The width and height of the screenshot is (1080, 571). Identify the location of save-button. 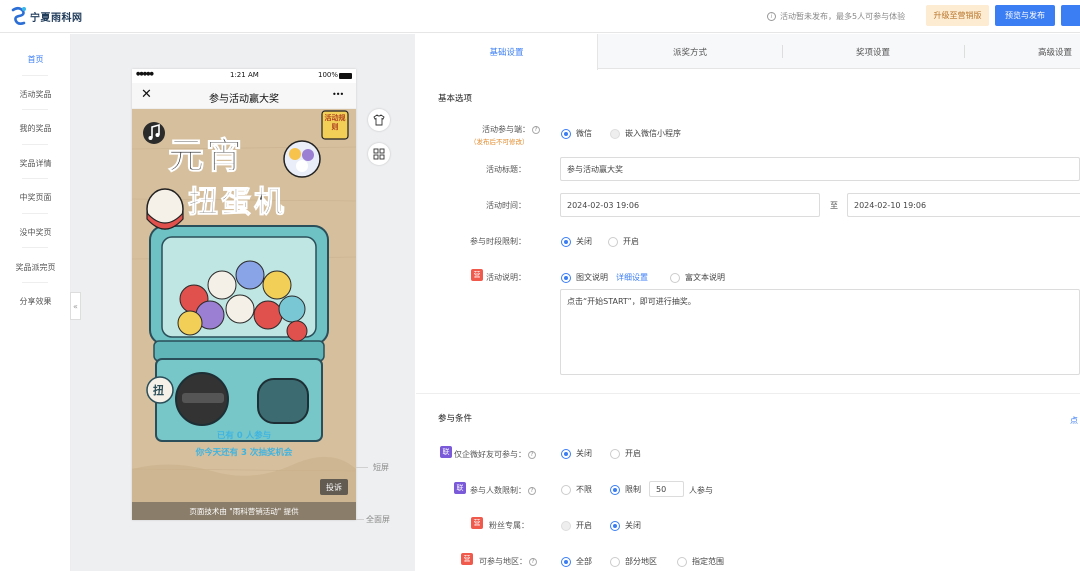
(1070, 15).